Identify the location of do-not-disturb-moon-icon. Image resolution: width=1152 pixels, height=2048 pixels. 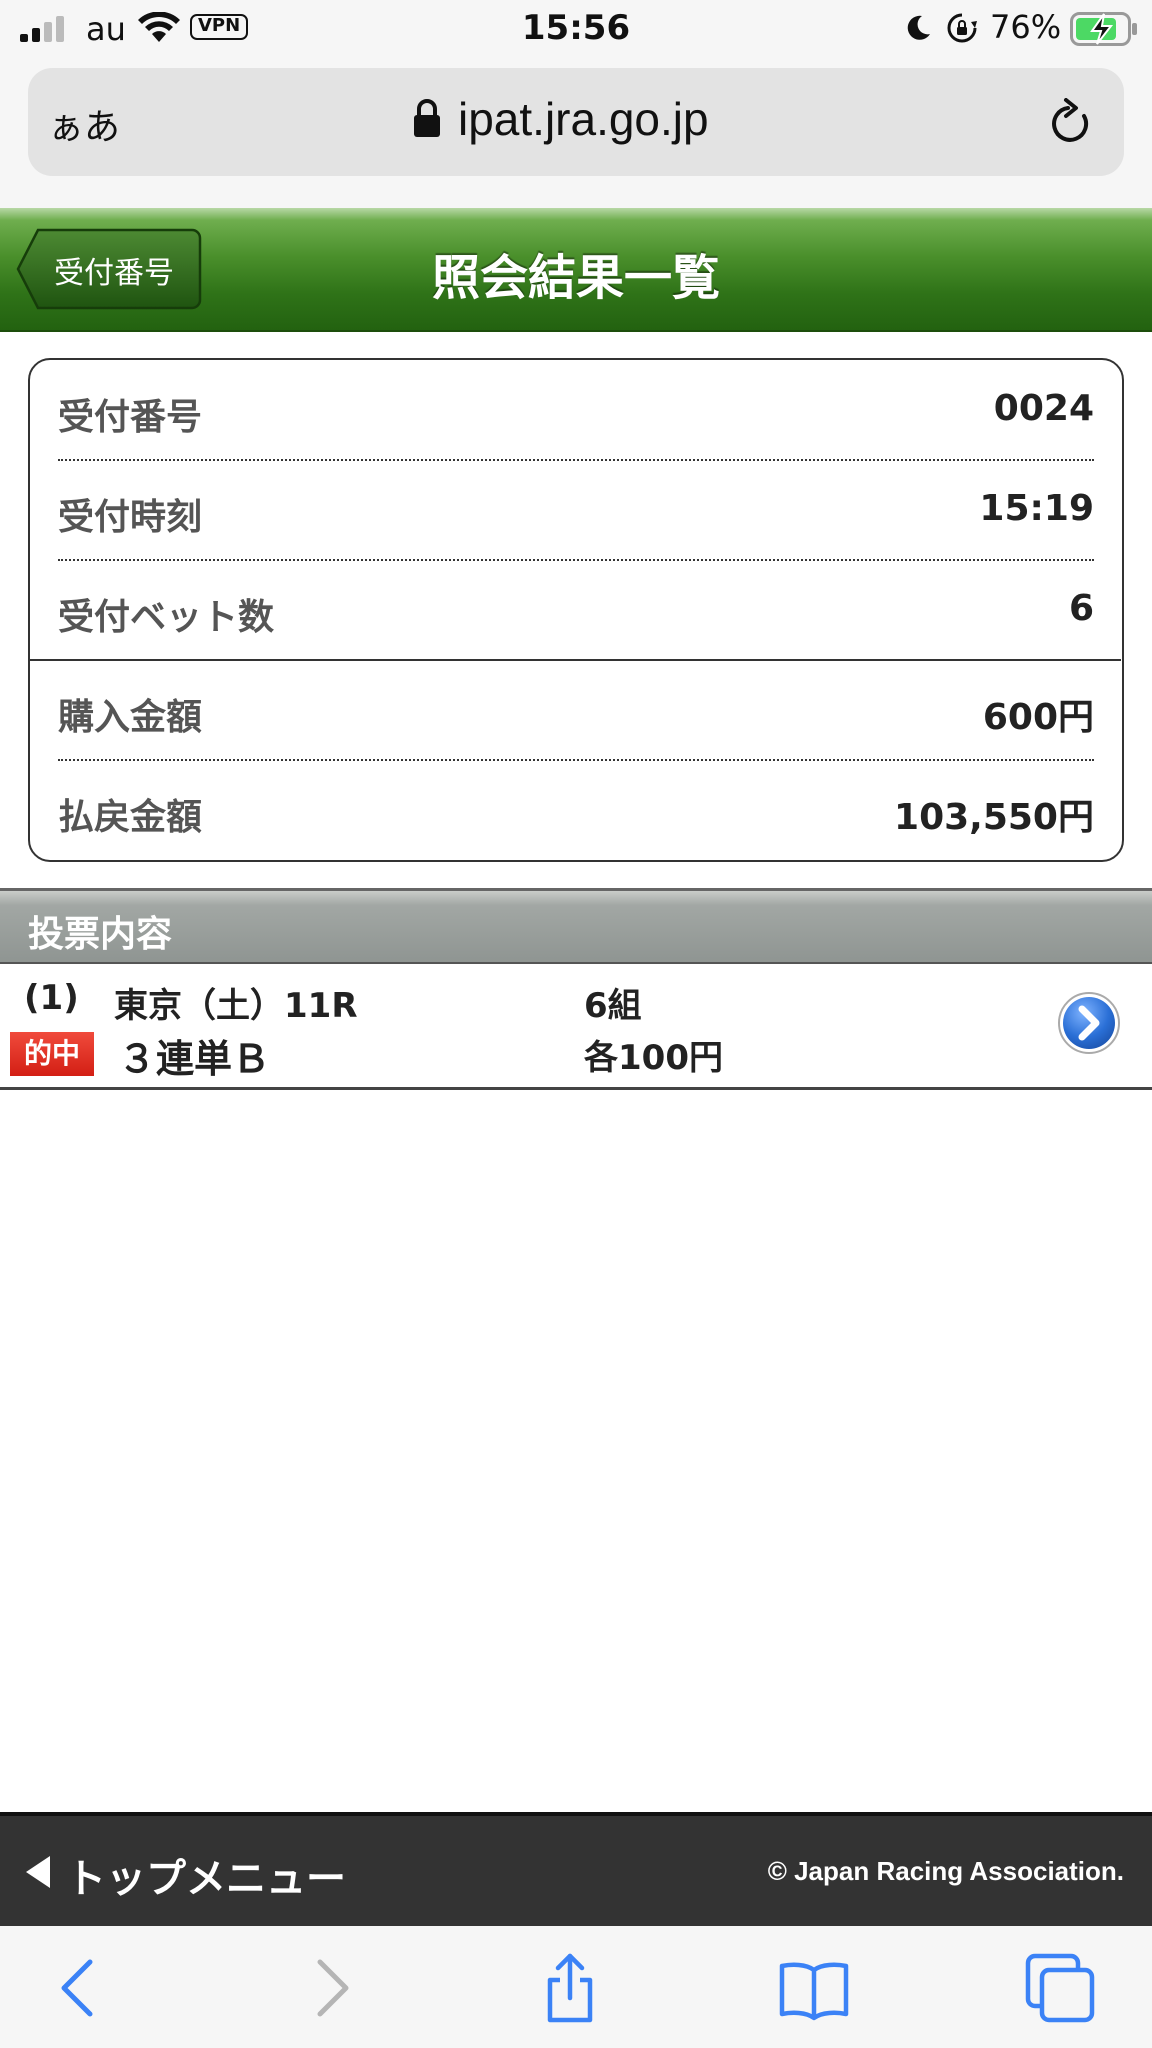
(918, 27).